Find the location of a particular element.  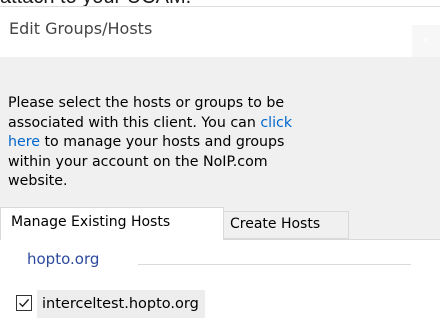

host-row-interceltest: interceltest.hopto.org is located at coordinates (132, 304).